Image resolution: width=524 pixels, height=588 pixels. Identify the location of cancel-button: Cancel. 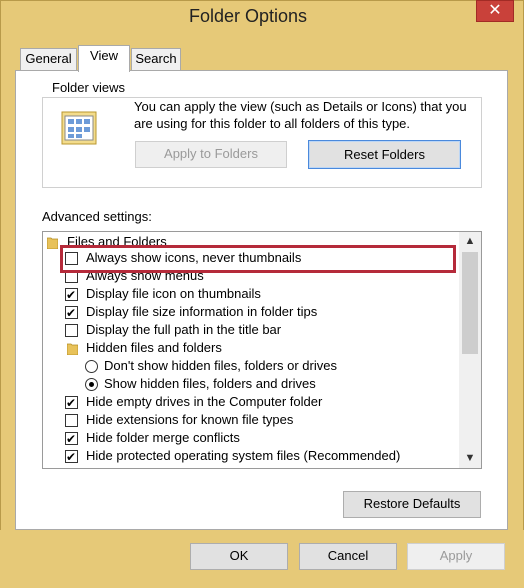
(348, 556).